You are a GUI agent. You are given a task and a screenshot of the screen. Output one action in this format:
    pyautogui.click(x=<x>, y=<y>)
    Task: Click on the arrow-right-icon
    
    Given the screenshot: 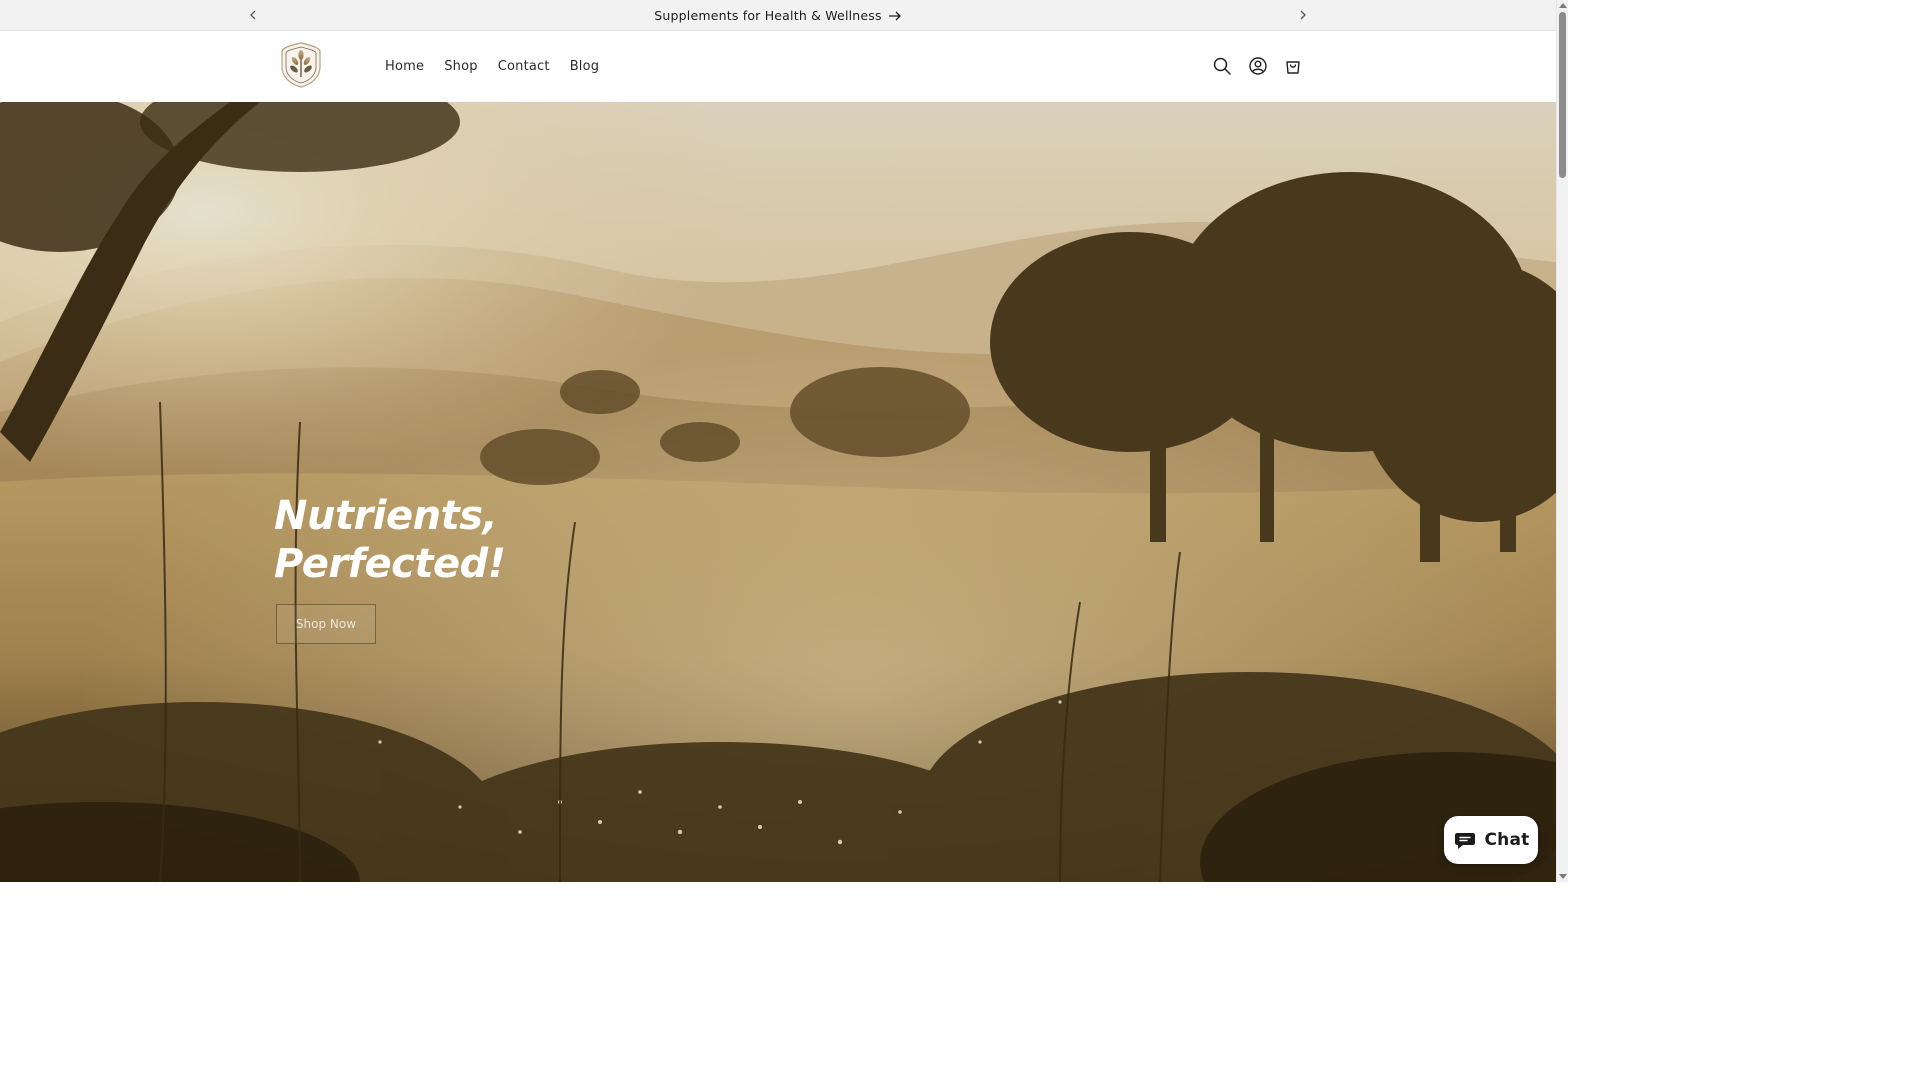 What is the action you would take?
    pyautogui.click(x=894, y=15)
    